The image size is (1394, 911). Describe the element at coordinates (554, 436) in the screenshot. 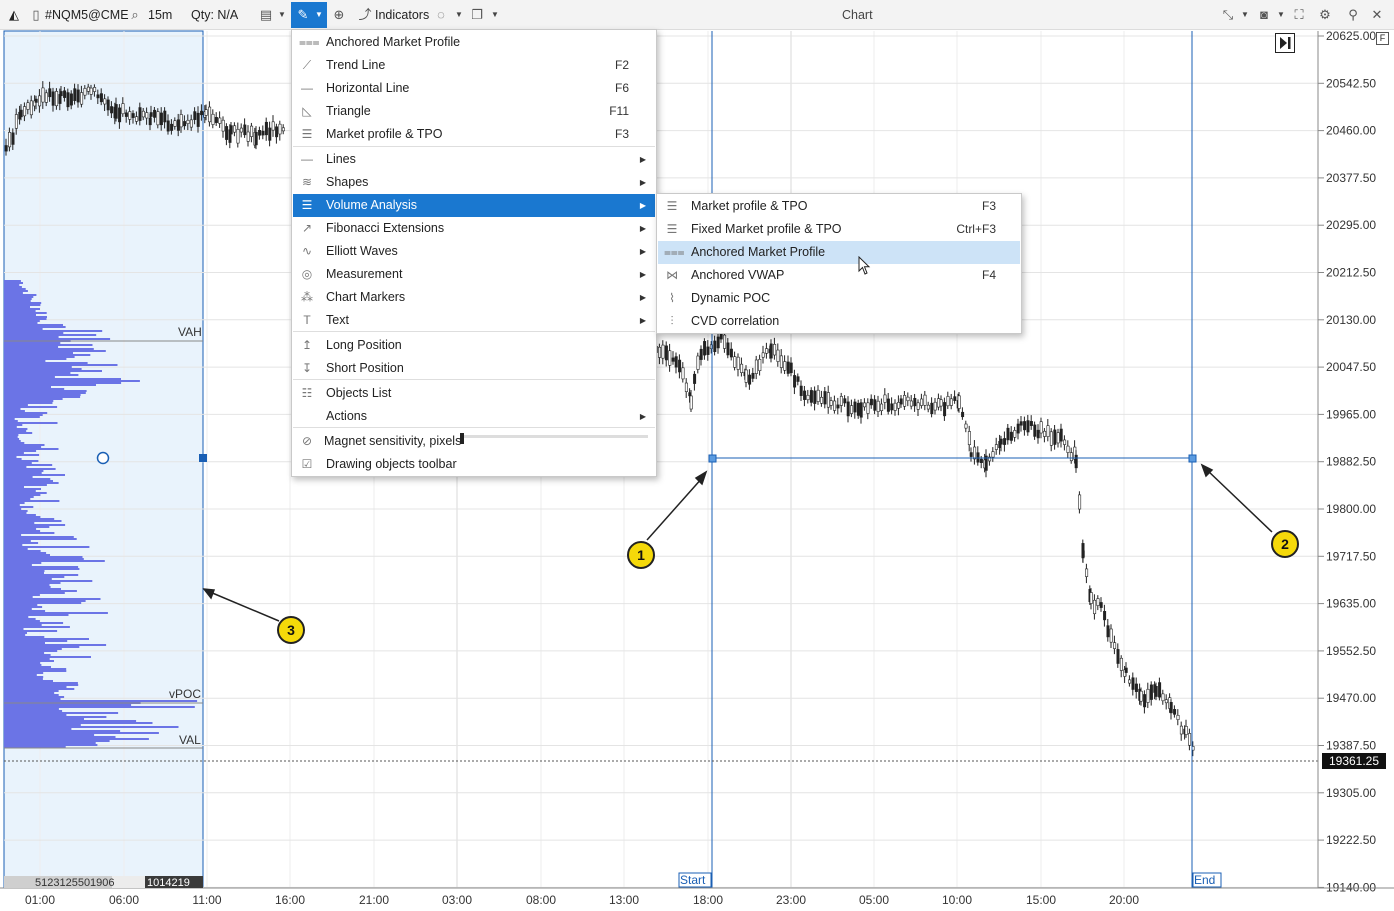

I see `magnet-sensitivity-slider` at that location.